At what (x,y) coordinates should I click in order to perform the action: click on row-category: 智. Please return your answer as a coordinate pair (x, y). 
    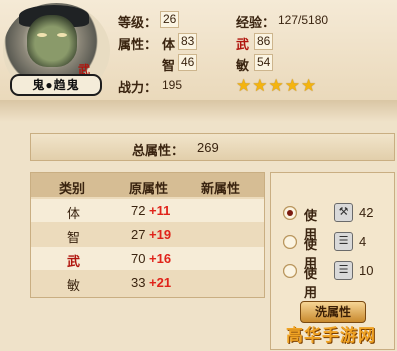
    Looking at the image, I should click on (74, 237).